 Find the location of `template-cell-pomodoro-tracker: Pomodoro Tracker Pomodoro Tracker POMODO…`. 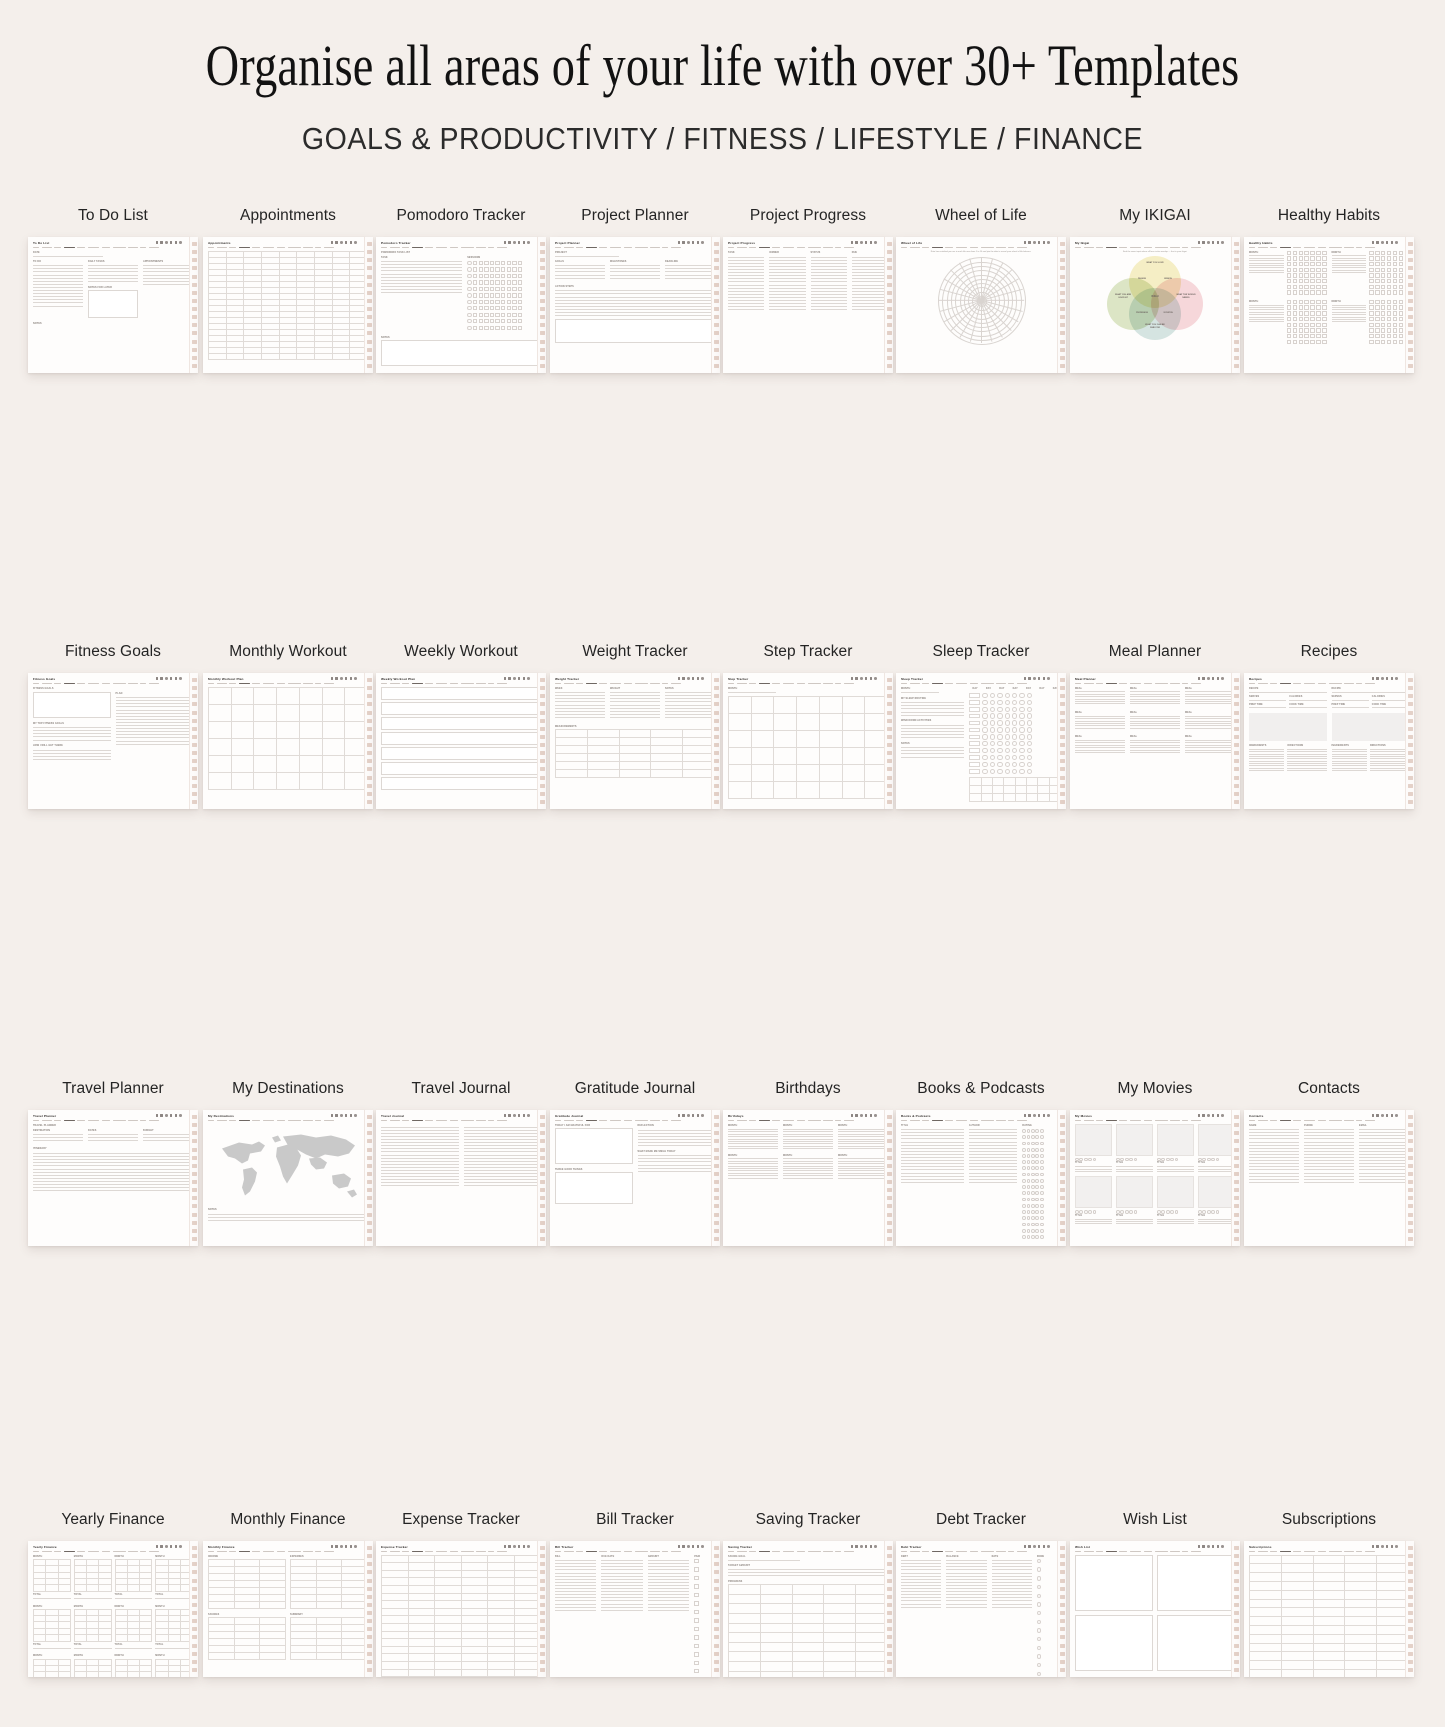

template-cell-pomodoro-tracker: Pomodoro Tracker Pomodoro Tracker POMODO… is located at coordinates (461, 289).